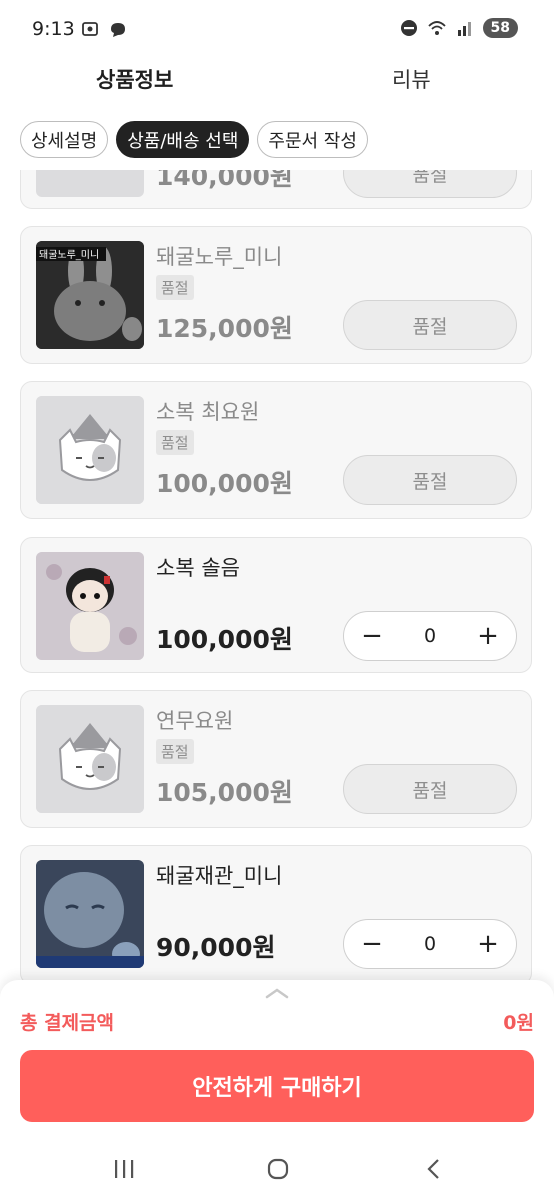 The height and width of the screenshot is (1200, 554). Describe the element at coordinates (518, 1023) in the screenshot. I see `total-amount-value: 0원` at that location.